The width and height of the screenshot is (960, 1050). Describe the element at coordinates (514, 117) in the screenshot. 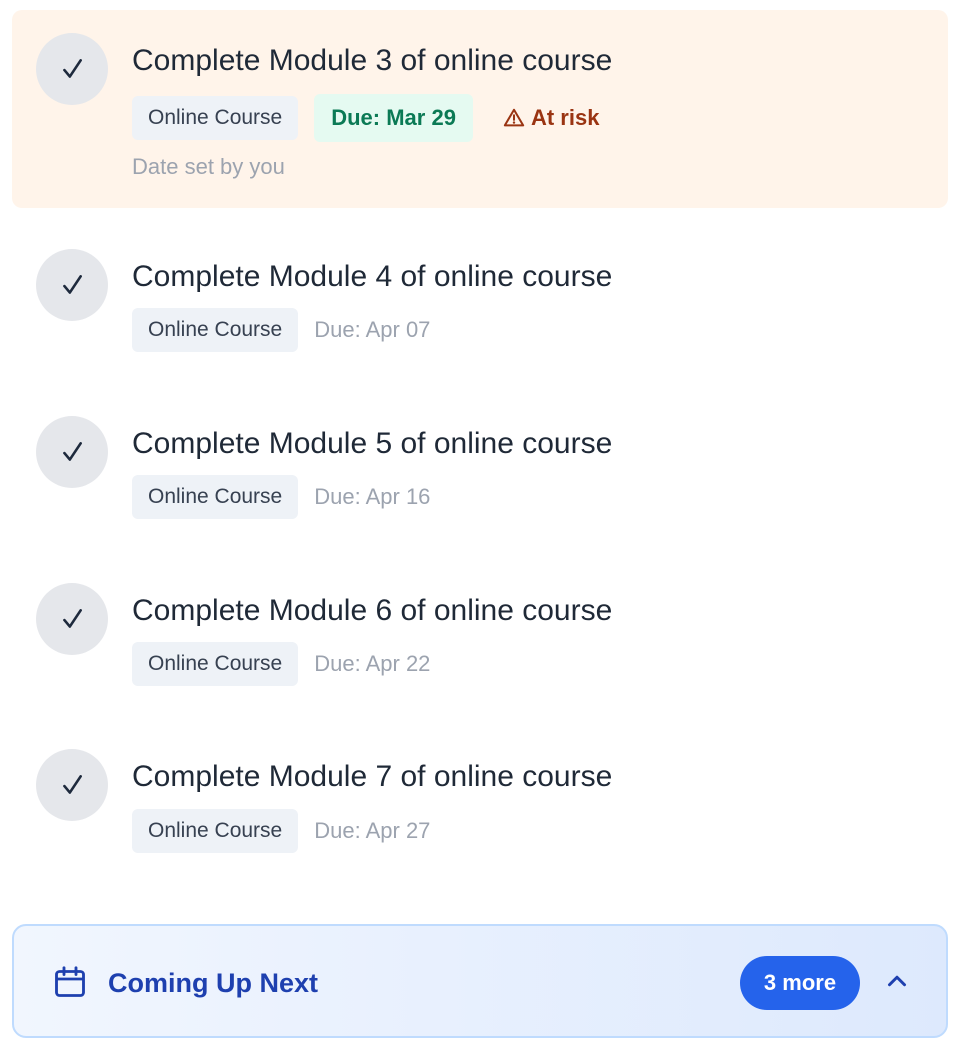

I see `warning-icon` at that location.